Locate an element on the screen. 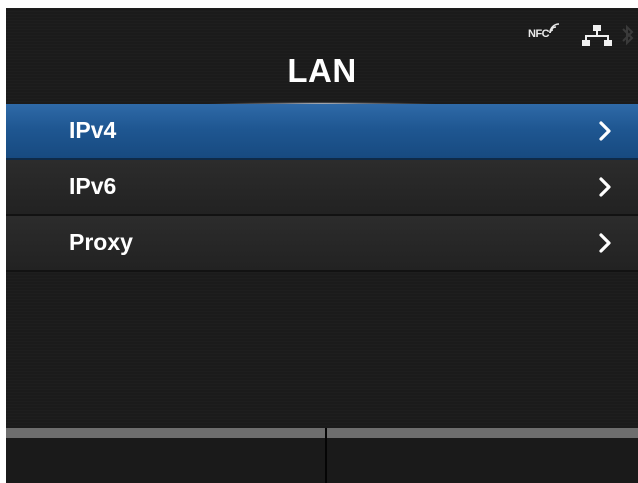  softkey-bar is located at coordinates (322, 455).